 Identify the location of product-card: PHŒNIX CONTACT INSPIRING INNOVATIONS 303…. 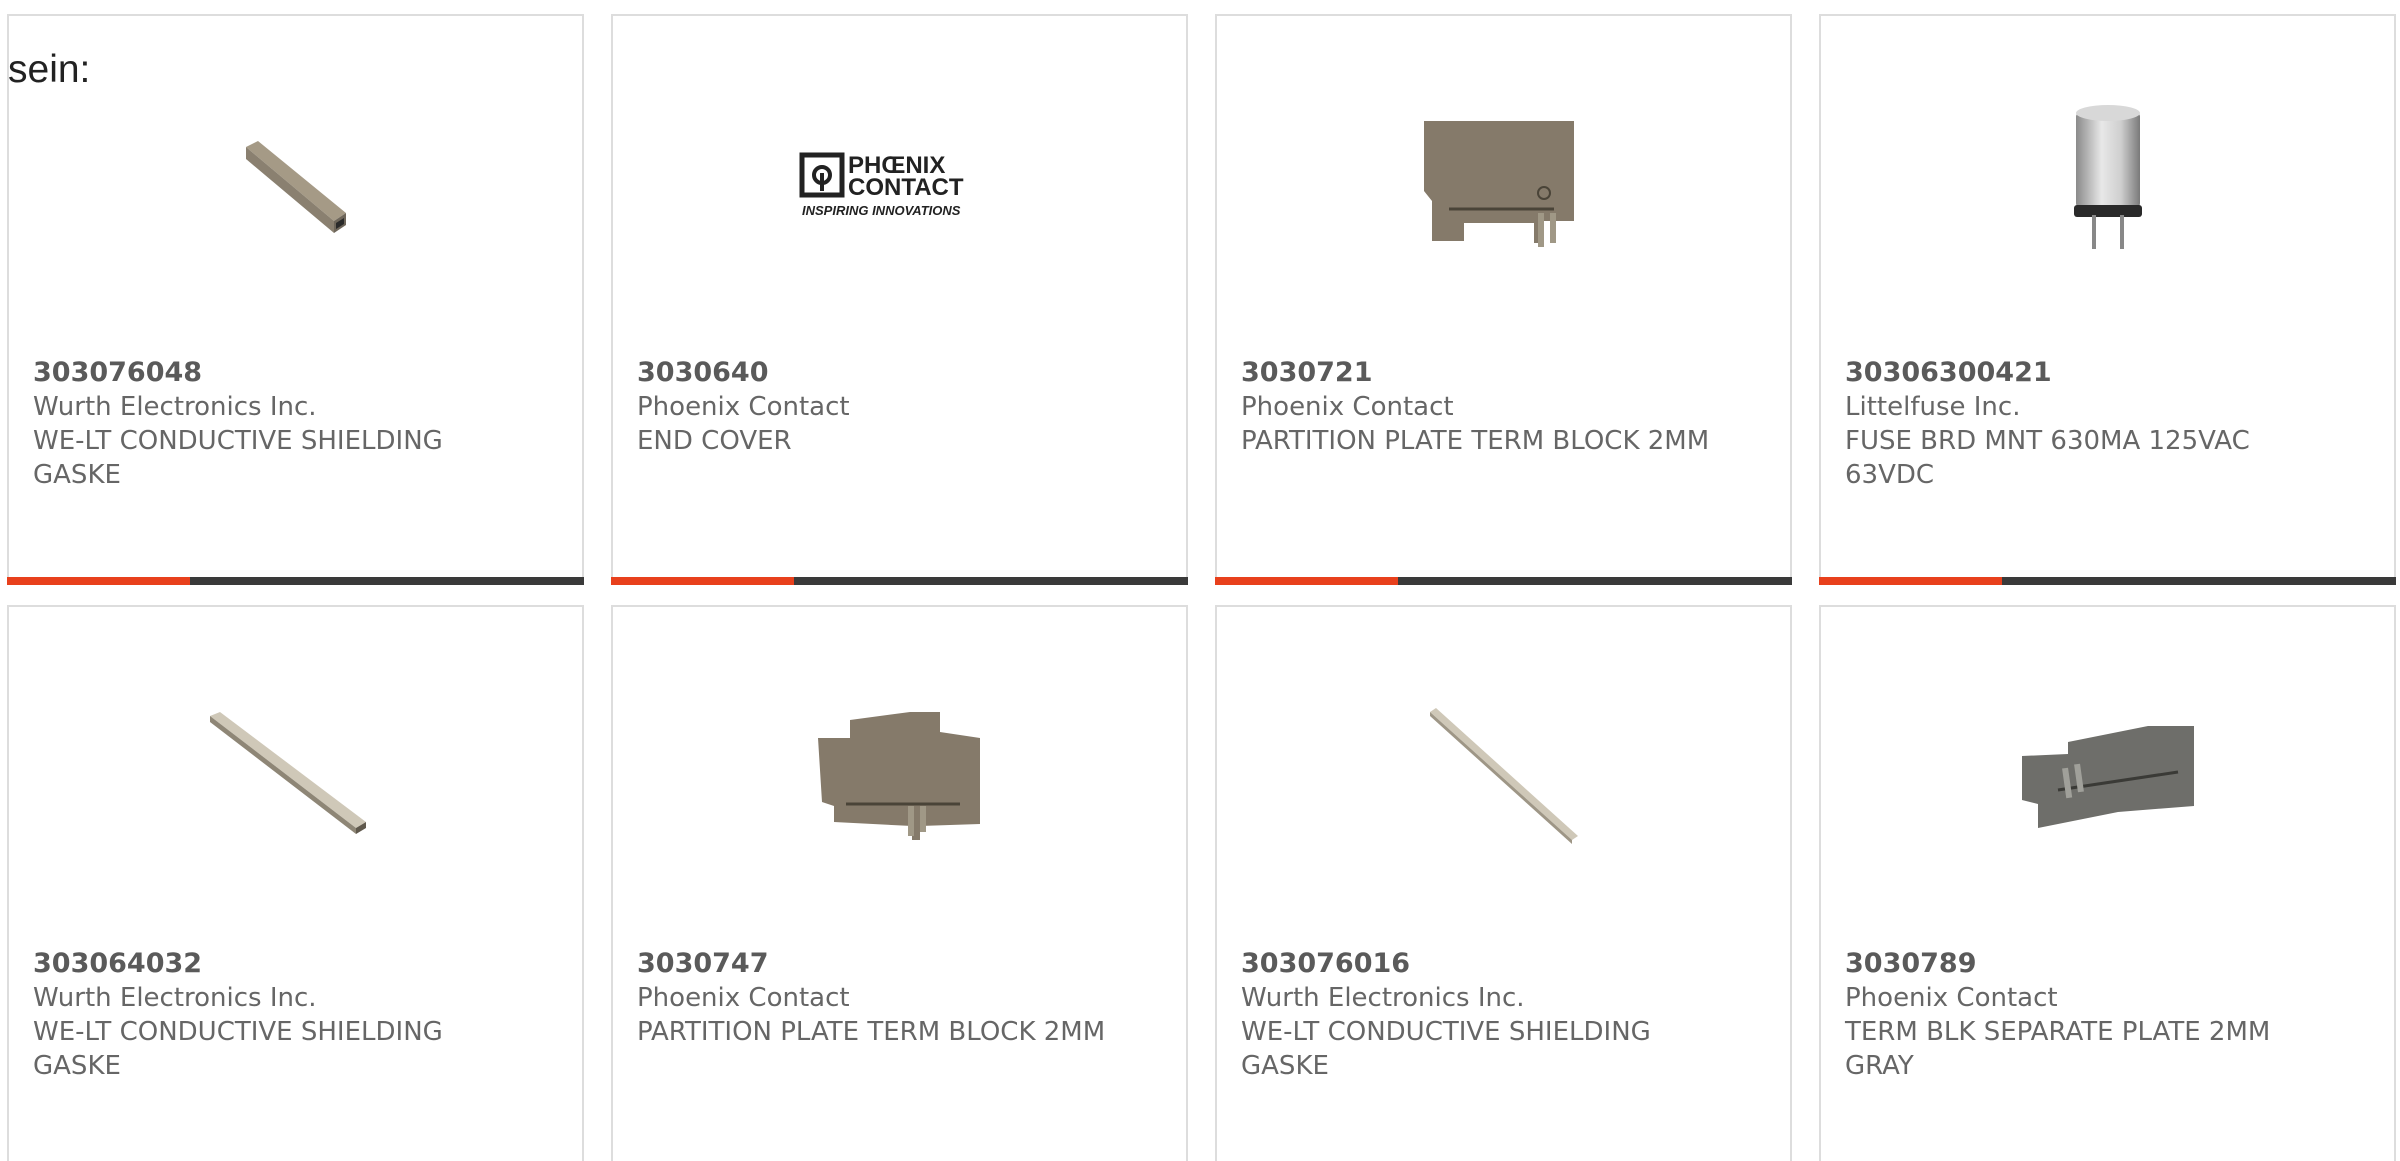
(899, 299).